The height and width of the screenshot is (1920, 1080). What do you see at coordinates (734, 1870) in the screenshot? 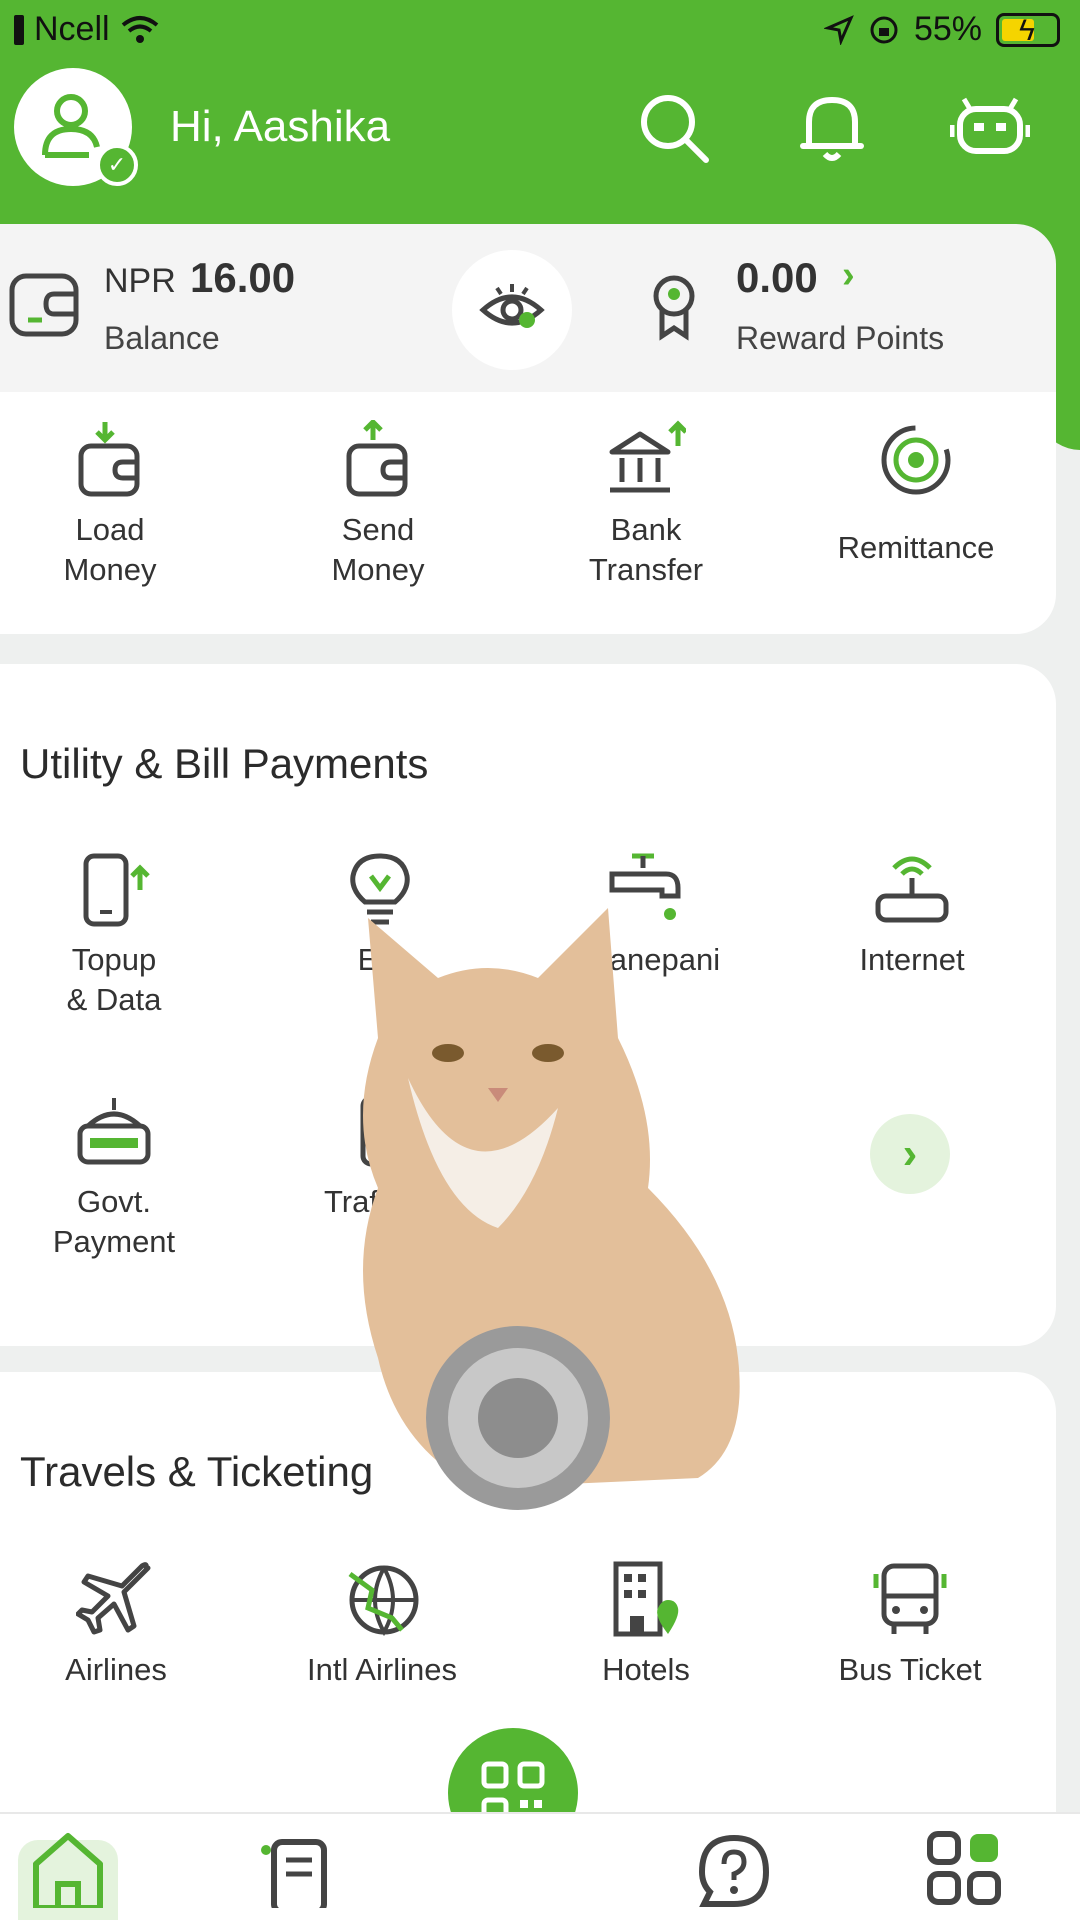
I see `help-icon` at bounding box center [734, 1870].